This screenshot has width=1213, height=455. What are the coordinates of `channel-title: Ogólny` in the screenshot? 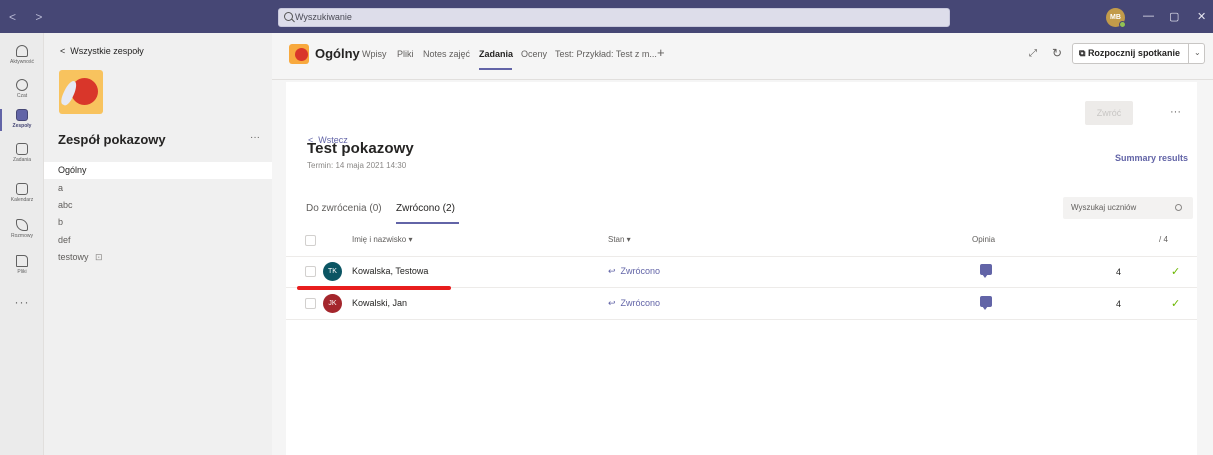 It's located at (337, 53).